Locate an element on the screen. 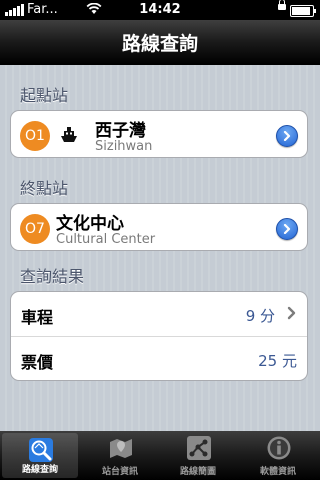 The height and width of the screenshot is (480, 320). destination-detail-button is located at coordinates (287, 229).